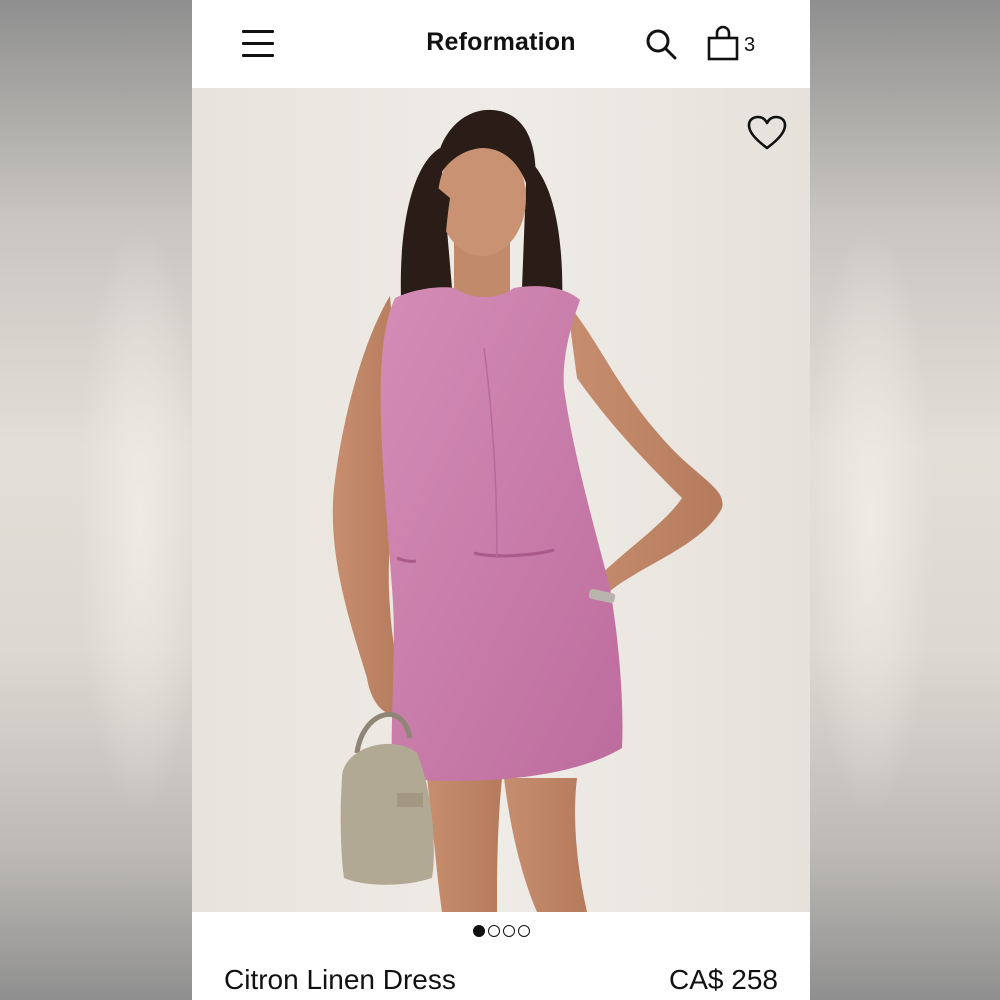 The width and height of the screenshot is (1000, 1000). I want to click on shopping-bag-button: 3, so click(734, 44).